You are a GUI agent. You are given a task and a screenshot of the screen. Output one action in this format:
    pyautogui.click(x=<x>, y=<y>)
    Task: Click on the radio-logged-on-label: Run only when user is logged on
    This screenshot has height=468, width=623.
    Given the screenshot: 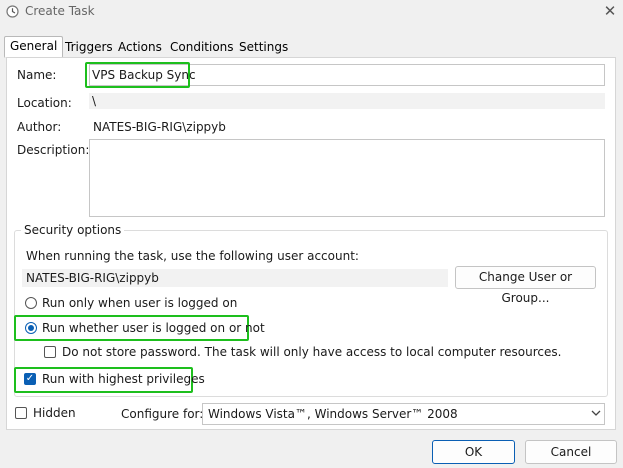 What is the action you would take?
    pyautogui.click(x=140, y=303)
    